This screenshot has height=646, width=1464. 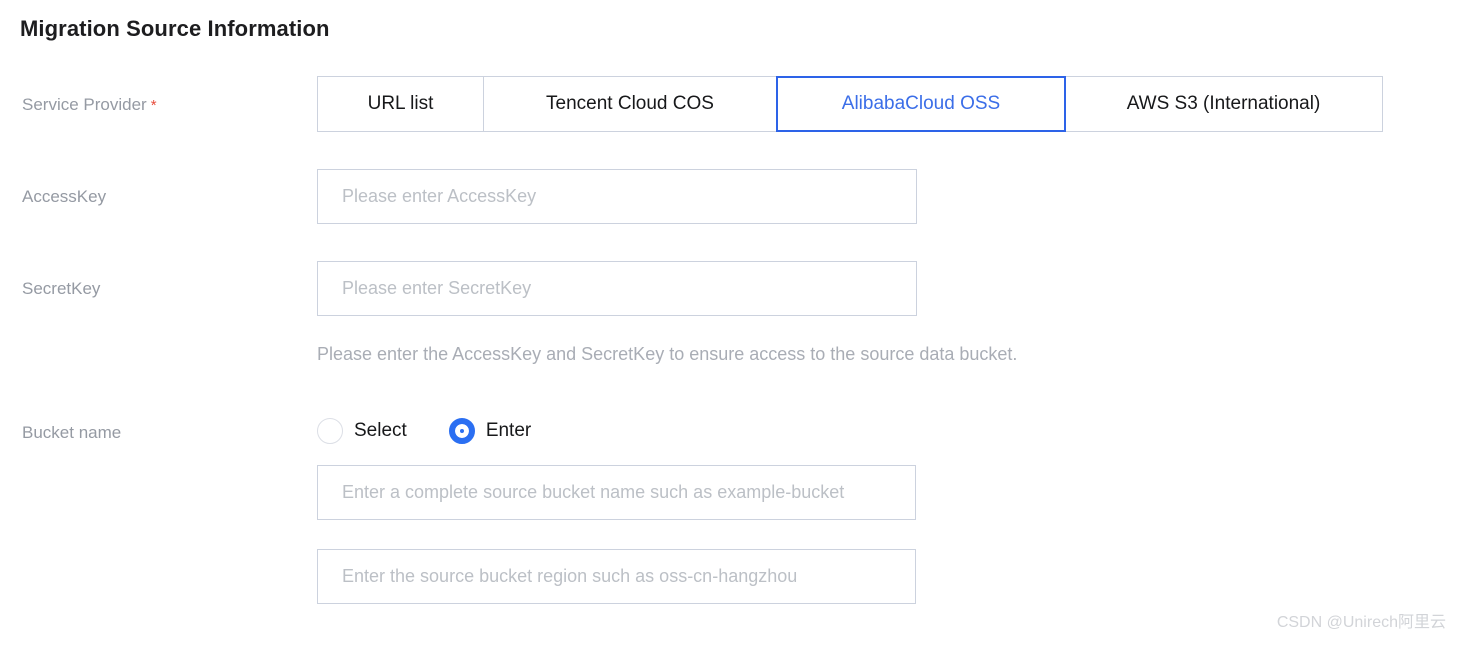 What do you see at coordinates (153, 105) in the screenshot?
I see `required-asterisk-icon: *` at bounding box center [153, 105].